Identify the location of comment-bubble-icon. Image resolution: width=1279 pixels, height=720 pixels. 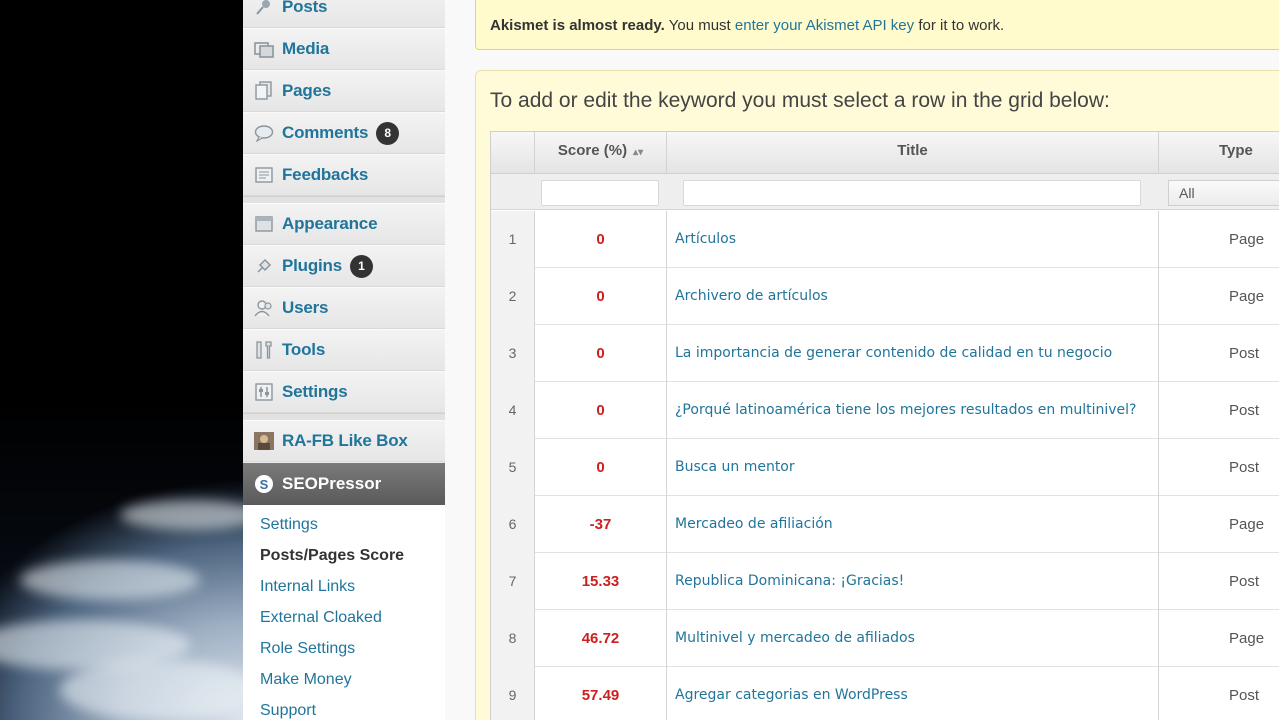
(264, 133).